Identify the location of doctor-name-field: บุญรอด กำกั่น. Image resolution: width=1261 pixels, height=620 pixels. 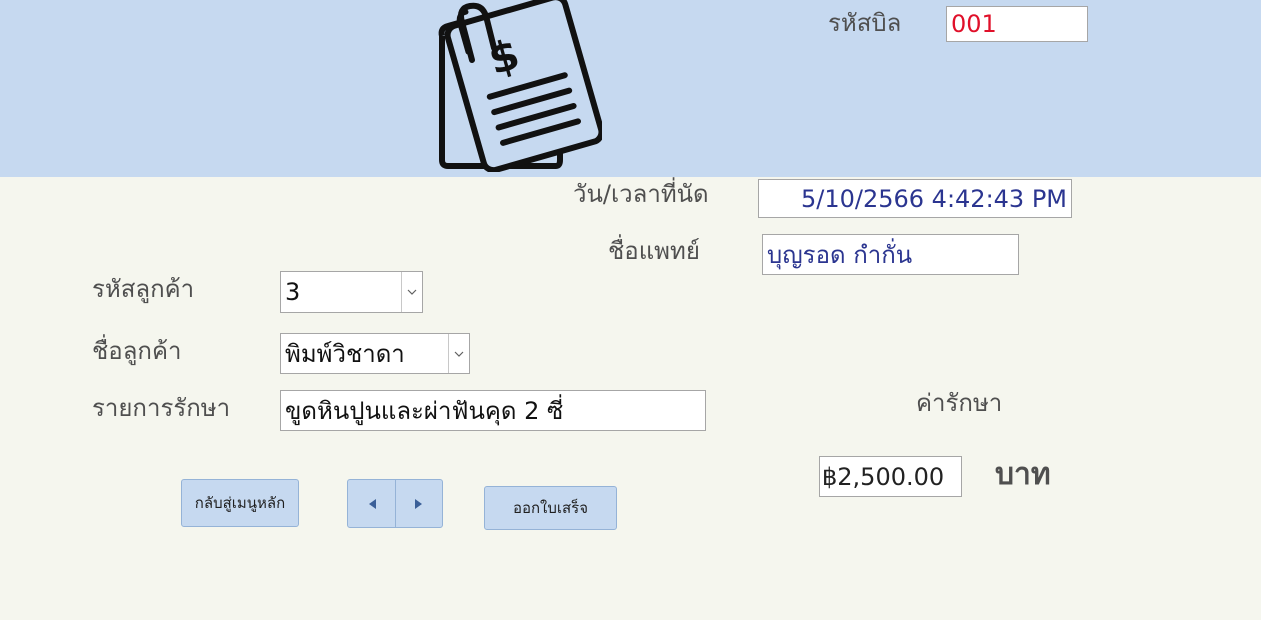
(890, 254).